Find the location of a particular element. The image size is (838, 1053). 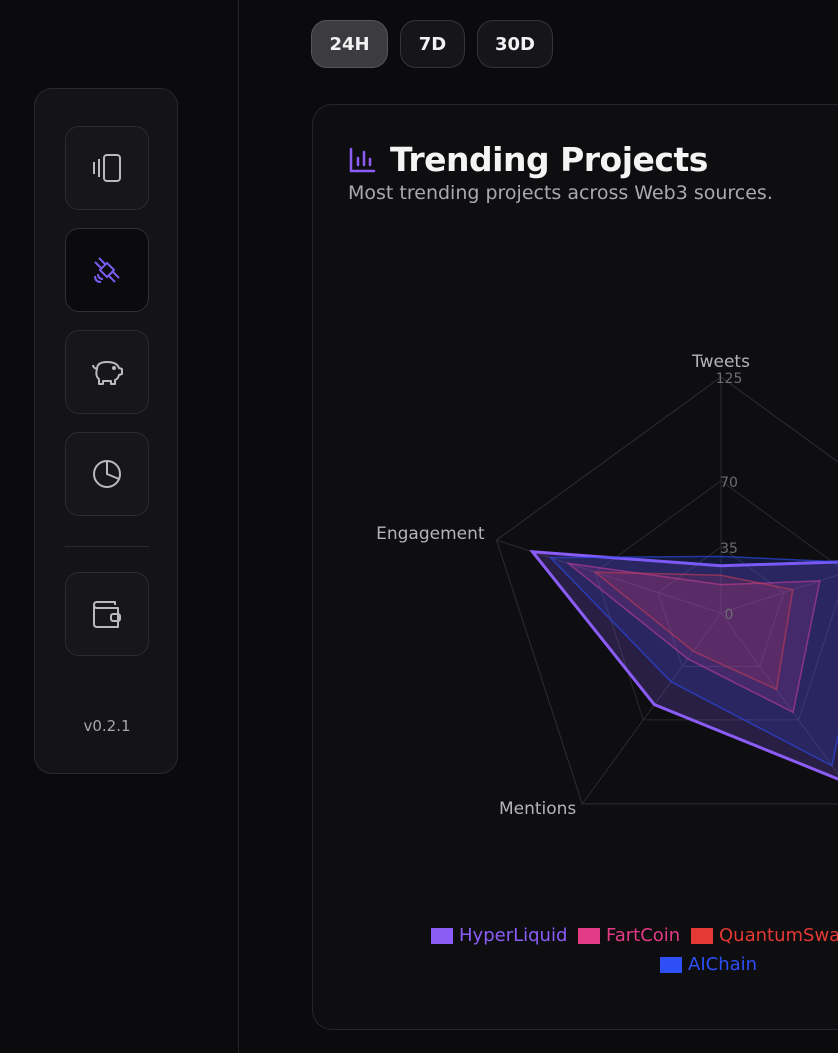

tick-label: 125 is located at coordinates (729, 379).